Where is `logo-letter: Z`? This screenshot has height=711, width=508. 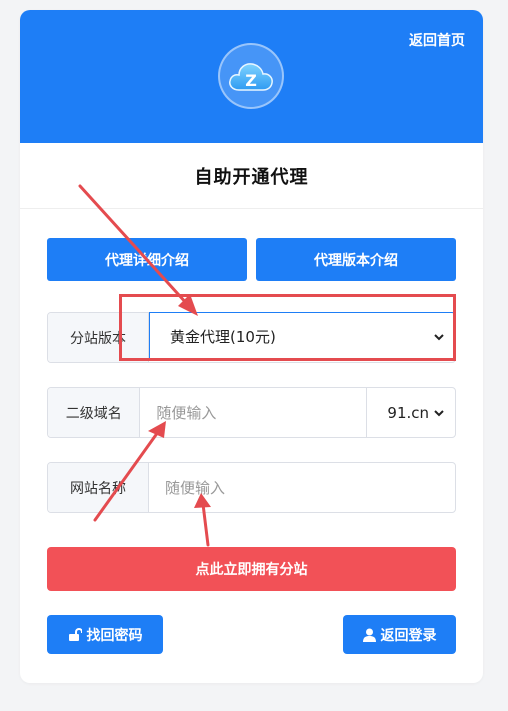
logo-letter: Z is located at coordinates (251, 80).